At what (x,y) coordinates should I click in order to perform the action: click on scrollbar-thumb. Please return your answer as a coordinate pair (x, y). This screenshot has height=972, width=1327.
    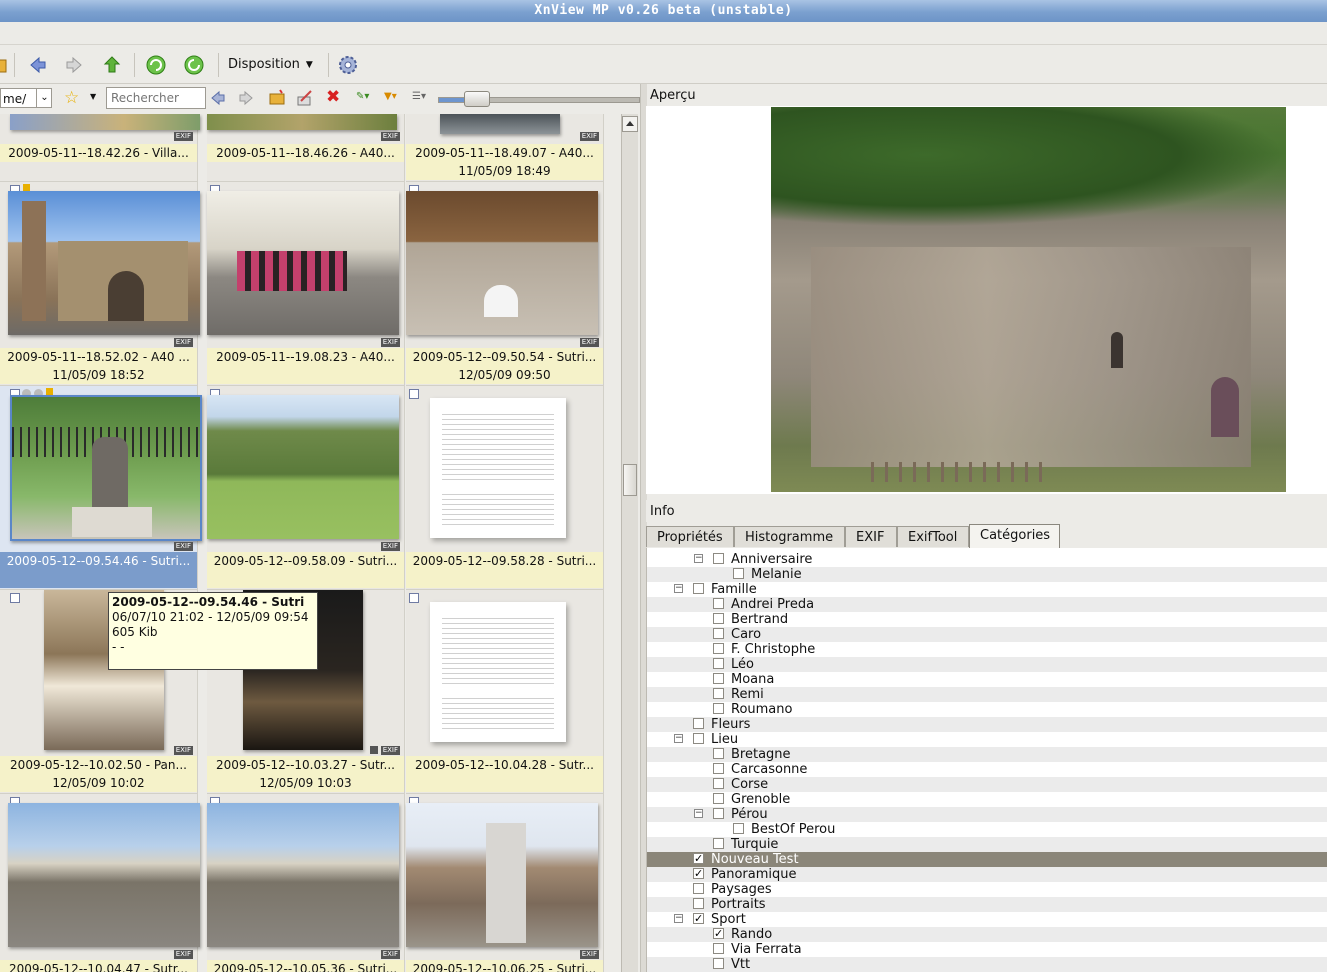
    Looking at the image, I should click on (630, 480).